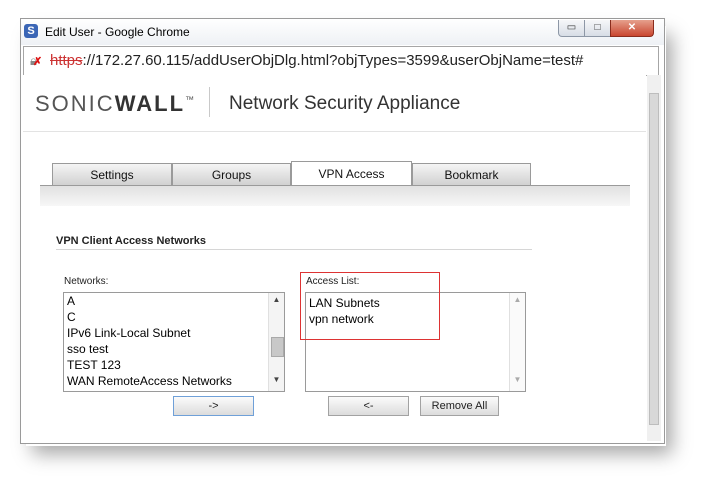  What do you see at coordinates (174, 333) in the screenshot?
I see `list-item: IPv6 Link-Local Subnet` at bounding box center [174, 333].